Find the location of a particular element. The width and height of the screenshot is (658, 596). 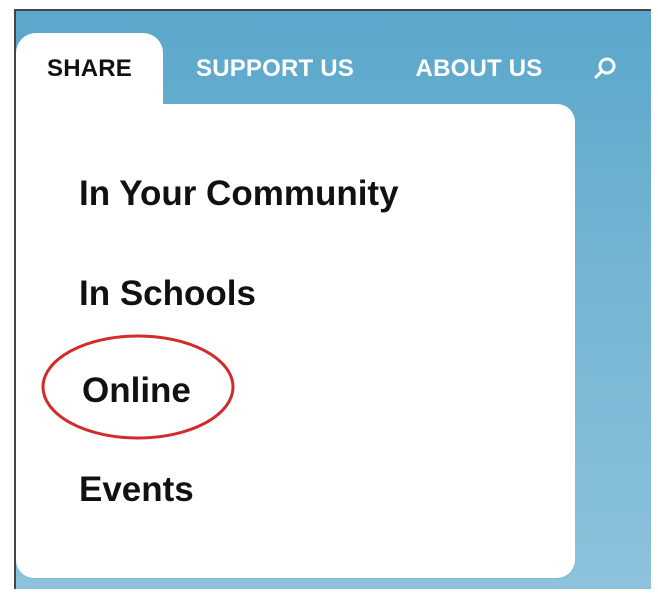

menu-item-in-schools: In Schools is located at coordinates (167, 293).